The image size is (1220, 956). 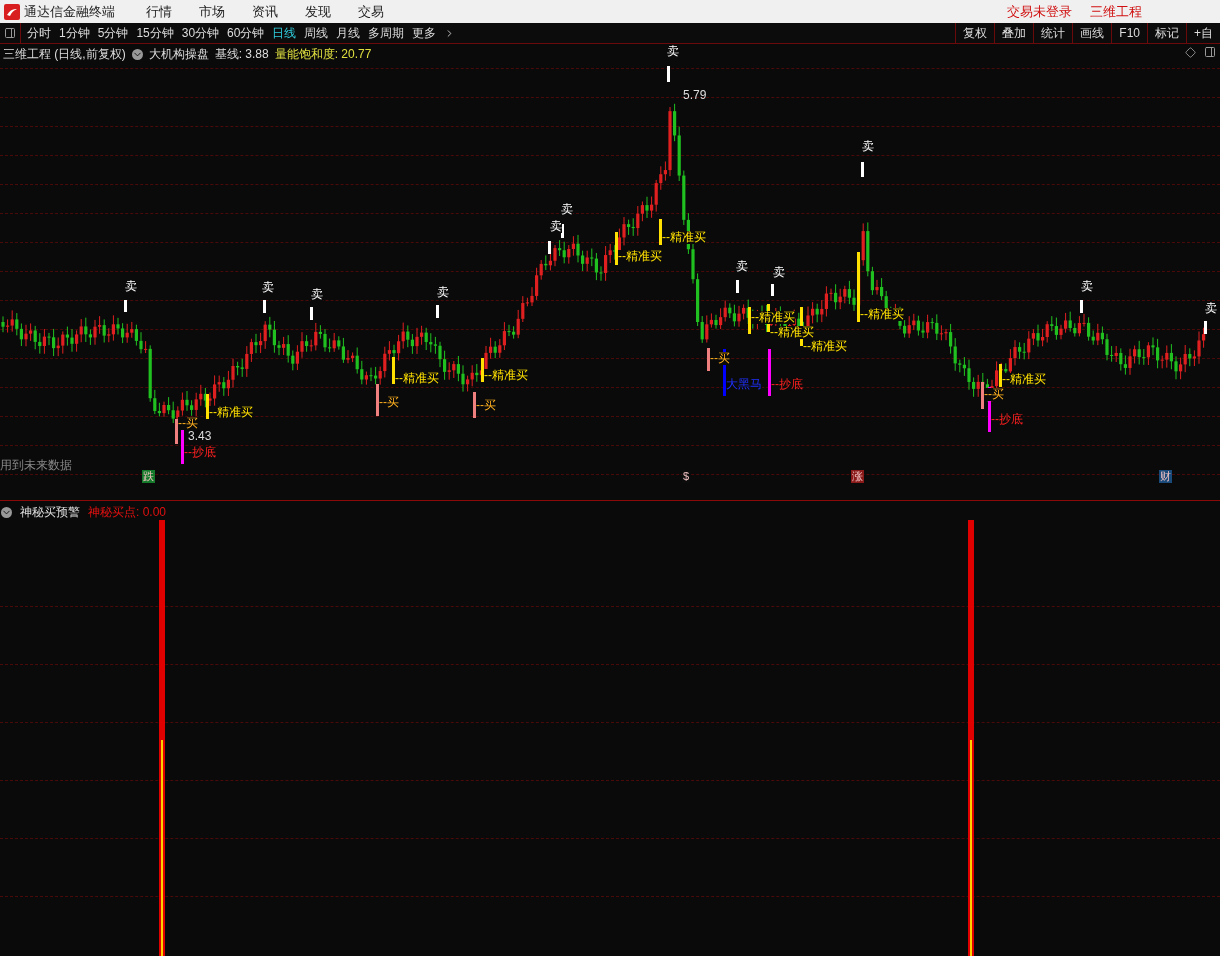 I want to click on price-mark-label: 5.79, so click(x=695, y=95).